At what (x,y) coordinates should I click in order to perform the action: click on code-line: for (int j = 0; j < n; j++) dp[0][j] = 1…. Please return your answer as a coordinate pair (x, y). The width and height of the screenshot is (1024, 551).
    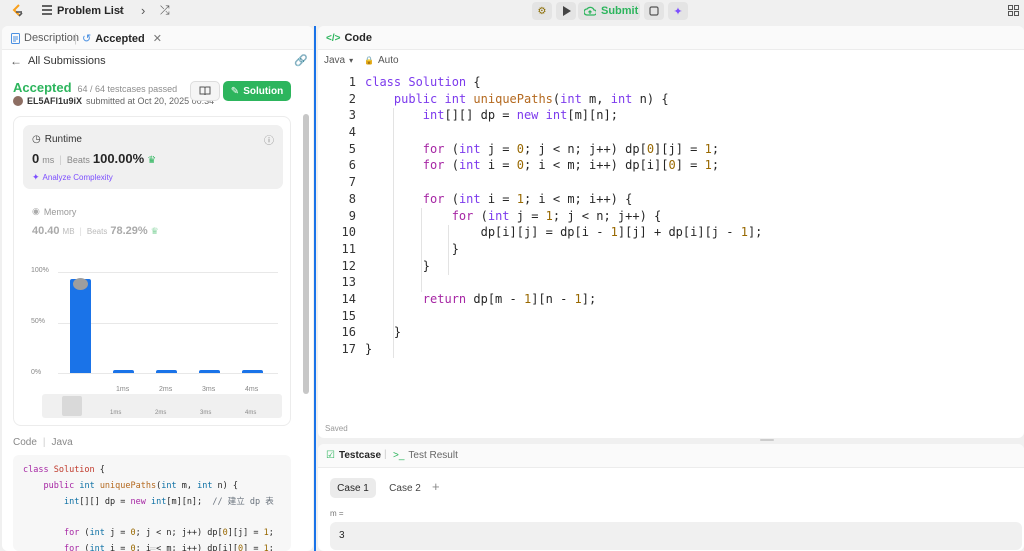
    Looking at the image, I should click on (571, 148).